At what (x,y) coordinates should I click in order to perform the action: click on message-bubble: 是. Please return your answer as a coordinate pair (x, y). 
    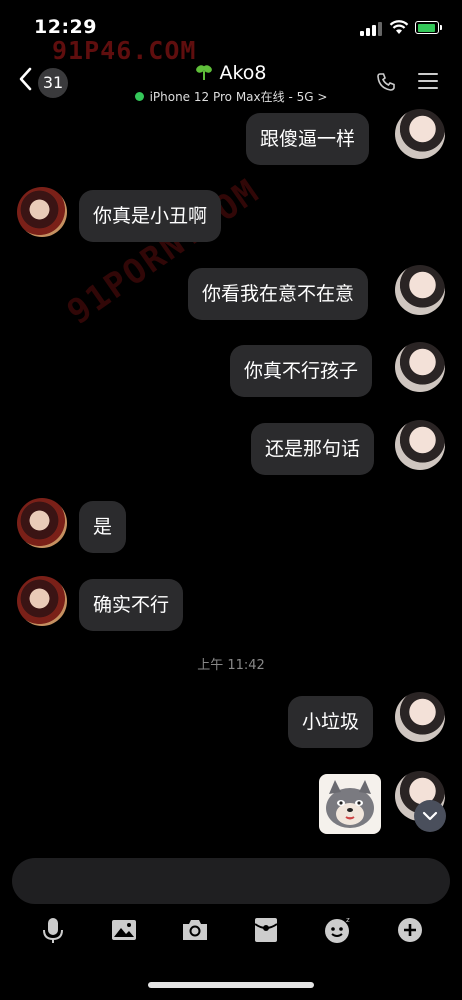
    Looking at the image, I should click on (103, 527).